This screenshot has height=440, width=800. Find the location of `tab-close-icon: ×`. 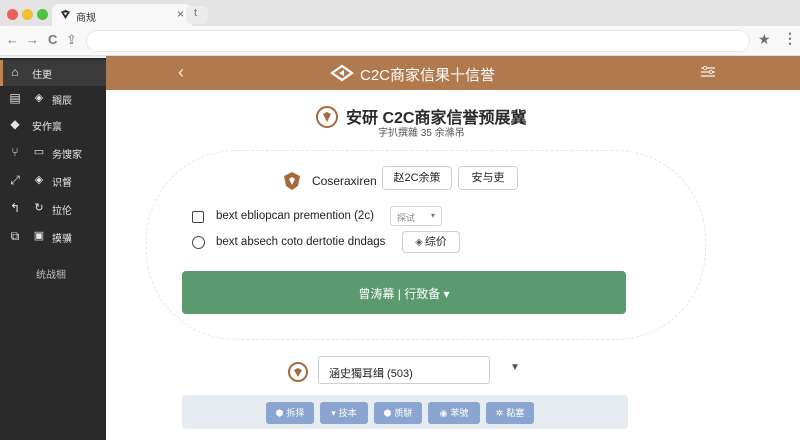

tab-close-icon: × is located at coordinates (180, 14).